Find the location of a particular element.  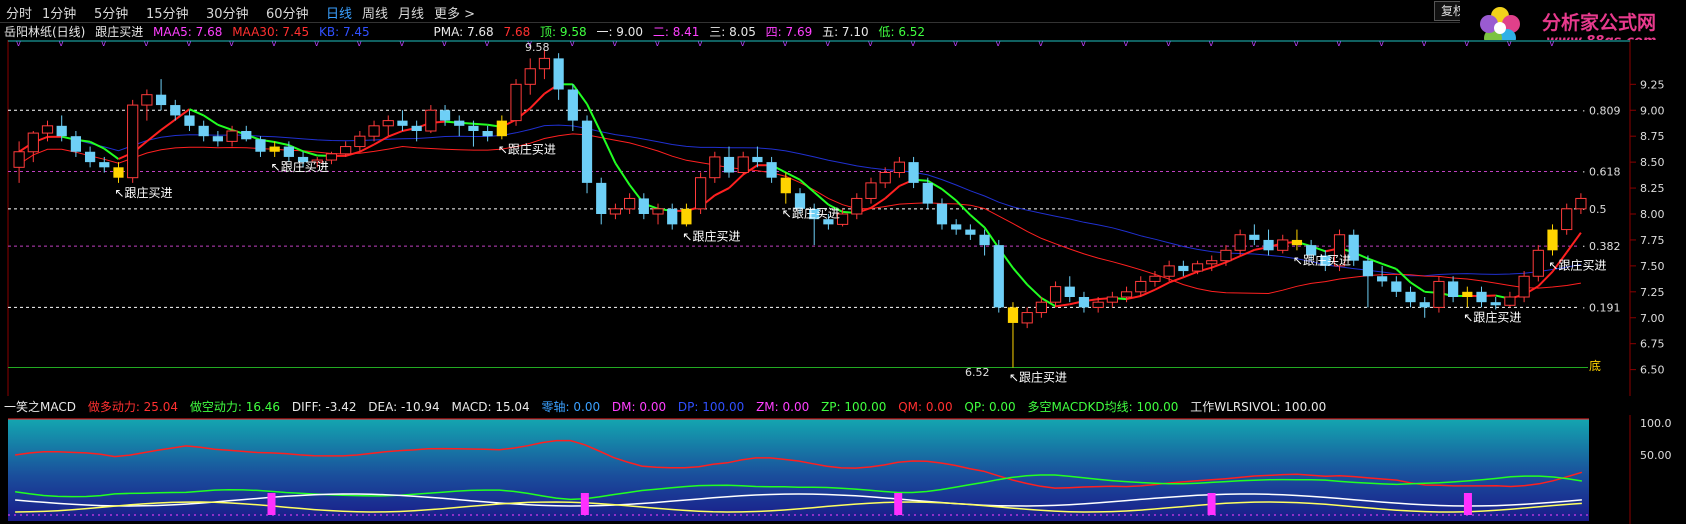

price-tick-label: 6.50 is located at coordinates (1652, 370).